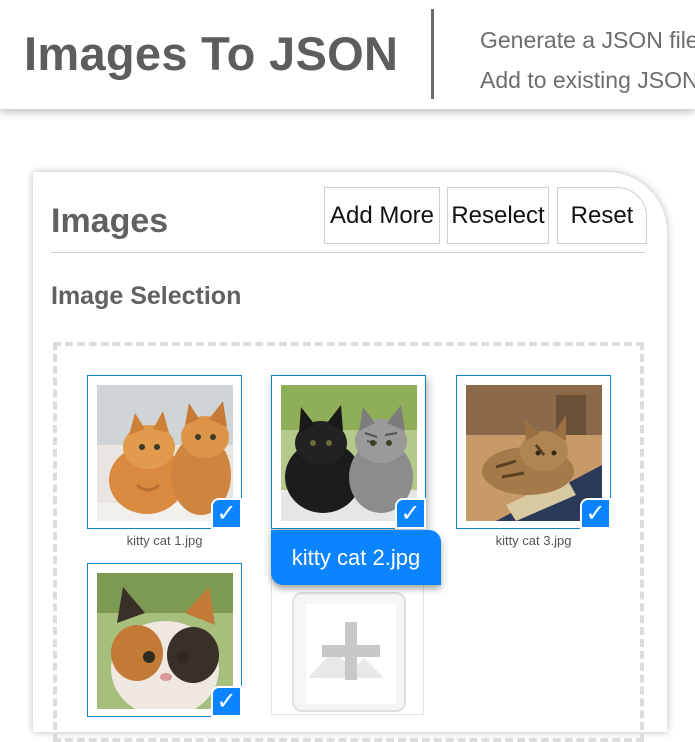 Image resolution: width=695 pixels, height=742 pixels. Describe the element at coordinates (602, 215) in the screenshot. I see `reset-button: Reset` at that location.